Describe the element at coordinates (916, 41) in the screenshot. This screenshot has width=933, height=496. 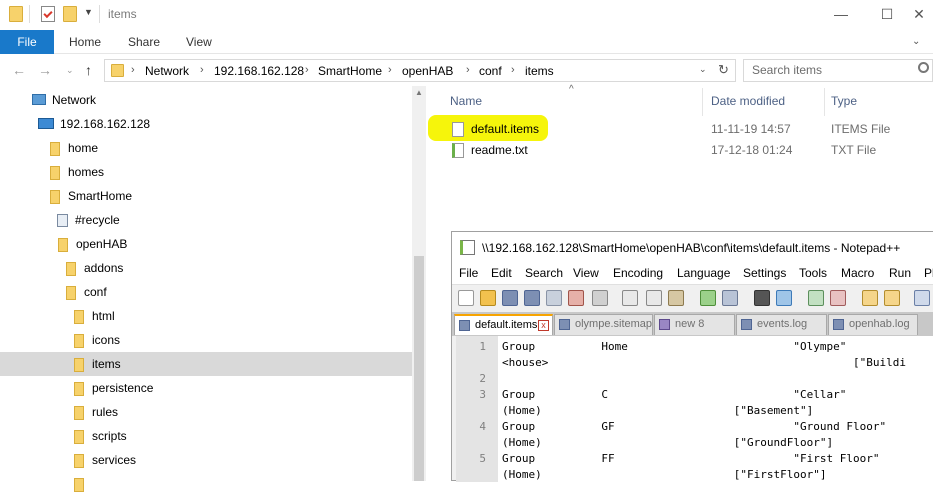
I see `expand-ribbon-icon: ⌄` at that location.